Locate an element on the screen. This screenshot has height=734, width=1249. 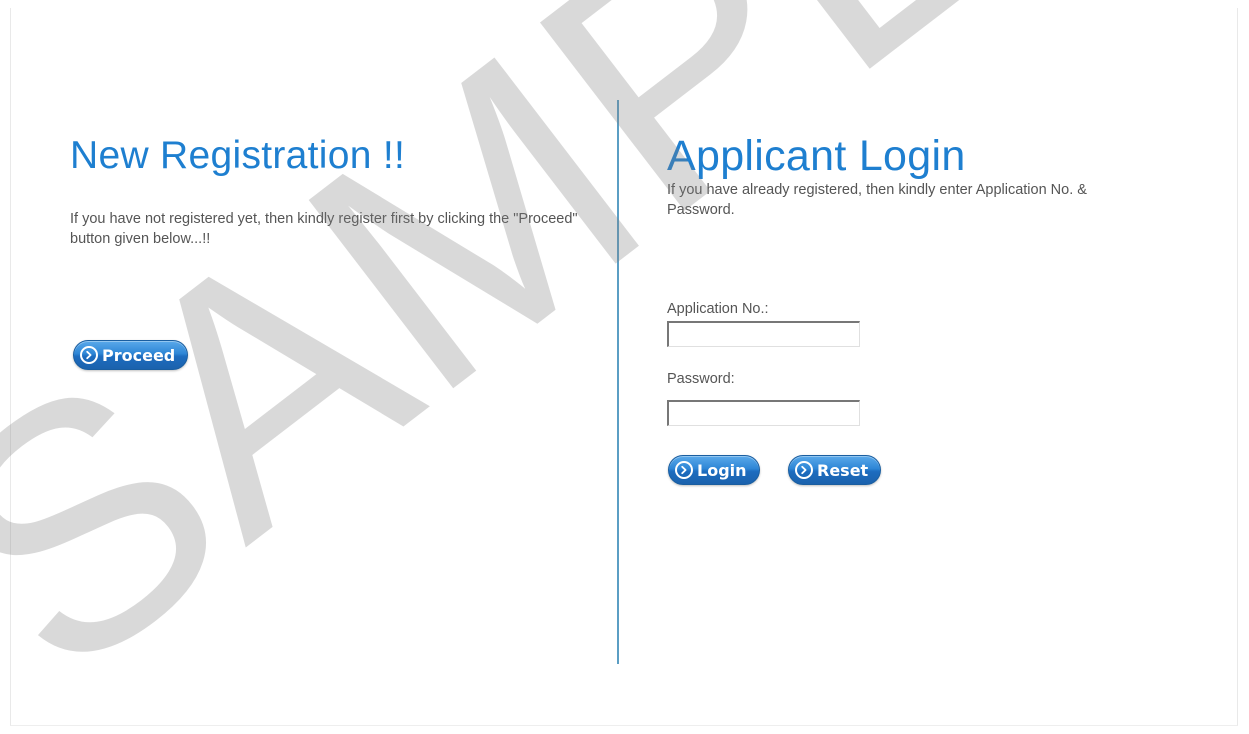
login-button-label: Login is located at coordinates (722, 470).